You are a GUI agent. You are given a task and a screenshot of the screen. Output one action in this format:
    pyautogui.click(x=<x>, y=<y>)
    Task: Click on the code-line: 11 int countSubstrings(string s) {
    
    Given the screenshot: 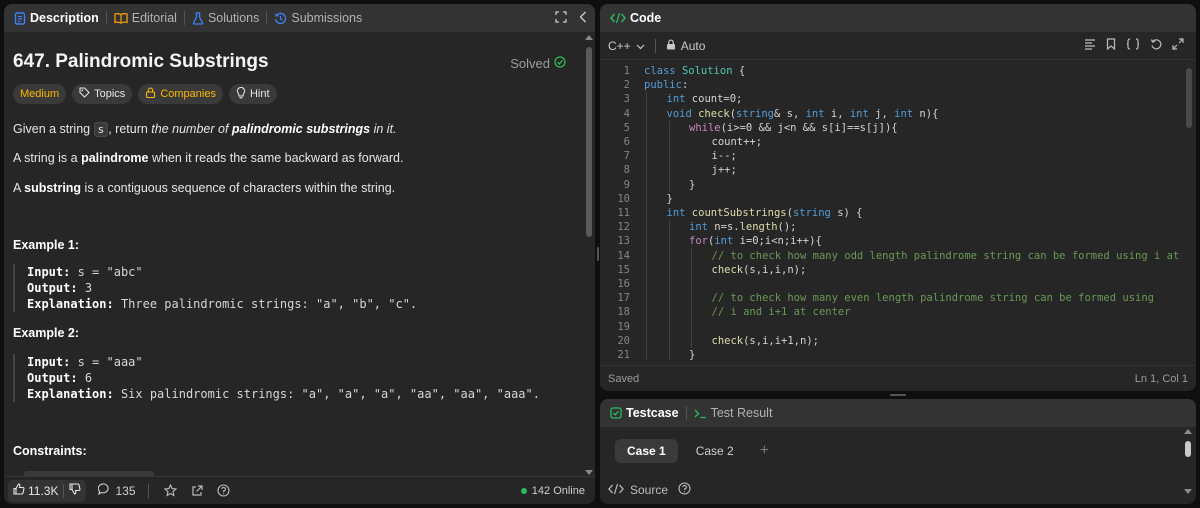 What is the action you would take?
    pyautogui.click(x=892, y=213)
    